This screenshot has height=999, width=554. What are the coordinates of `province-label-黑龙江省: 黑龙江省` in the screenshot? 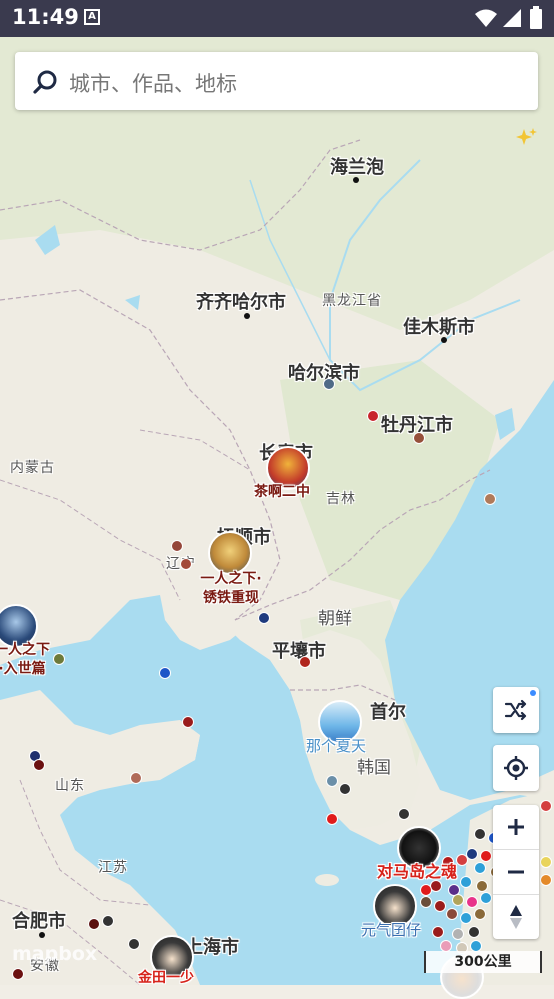 It's located at (352, 301).